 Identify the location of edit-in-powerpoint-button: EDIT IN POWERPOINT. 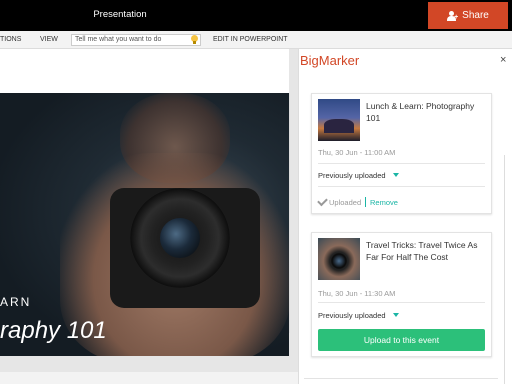
(250, 39).